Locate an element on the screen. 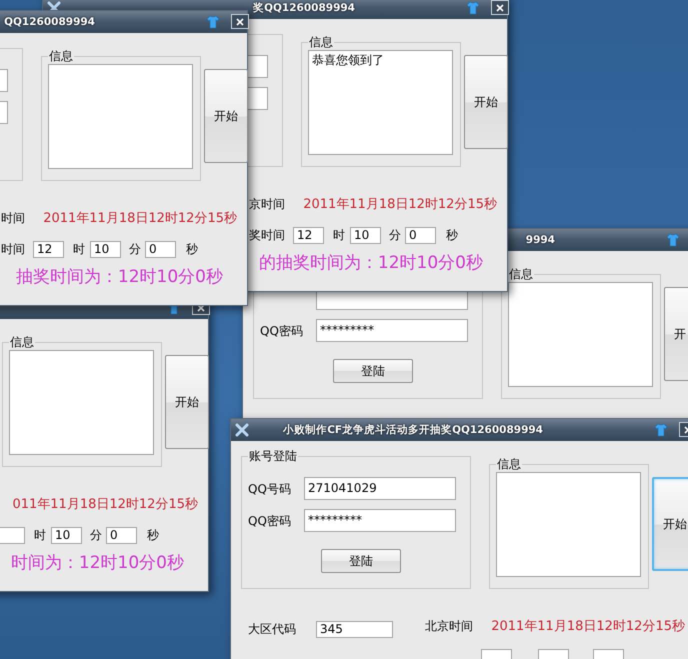 The width and height of the screenshot is (688, 659). start-button: 开 is located at coordinates (676, 334).